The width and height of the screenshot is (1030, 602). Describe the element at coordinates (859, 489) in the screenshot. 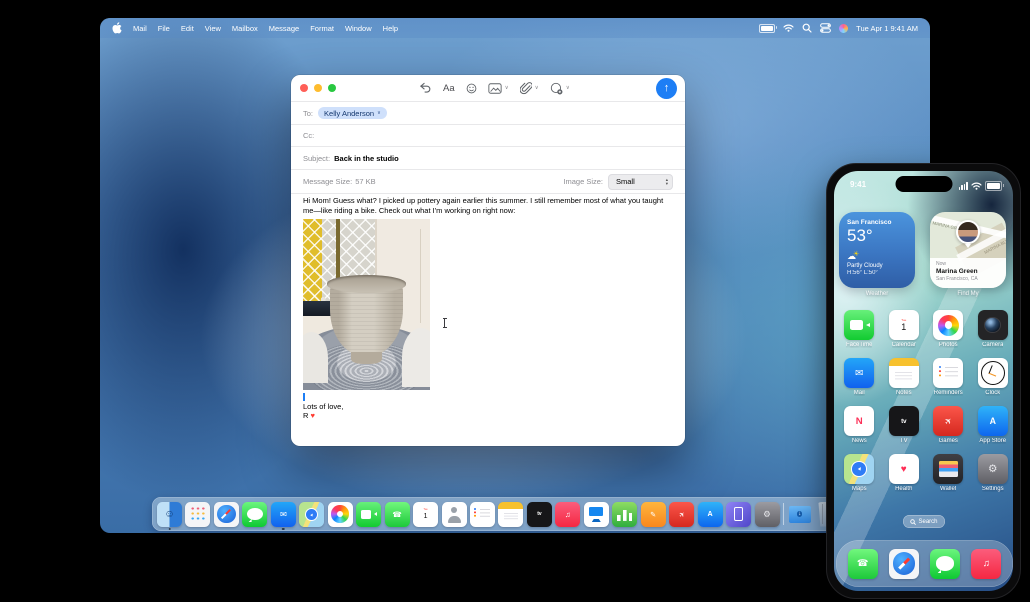

I see `app-label: Maps` at that location.